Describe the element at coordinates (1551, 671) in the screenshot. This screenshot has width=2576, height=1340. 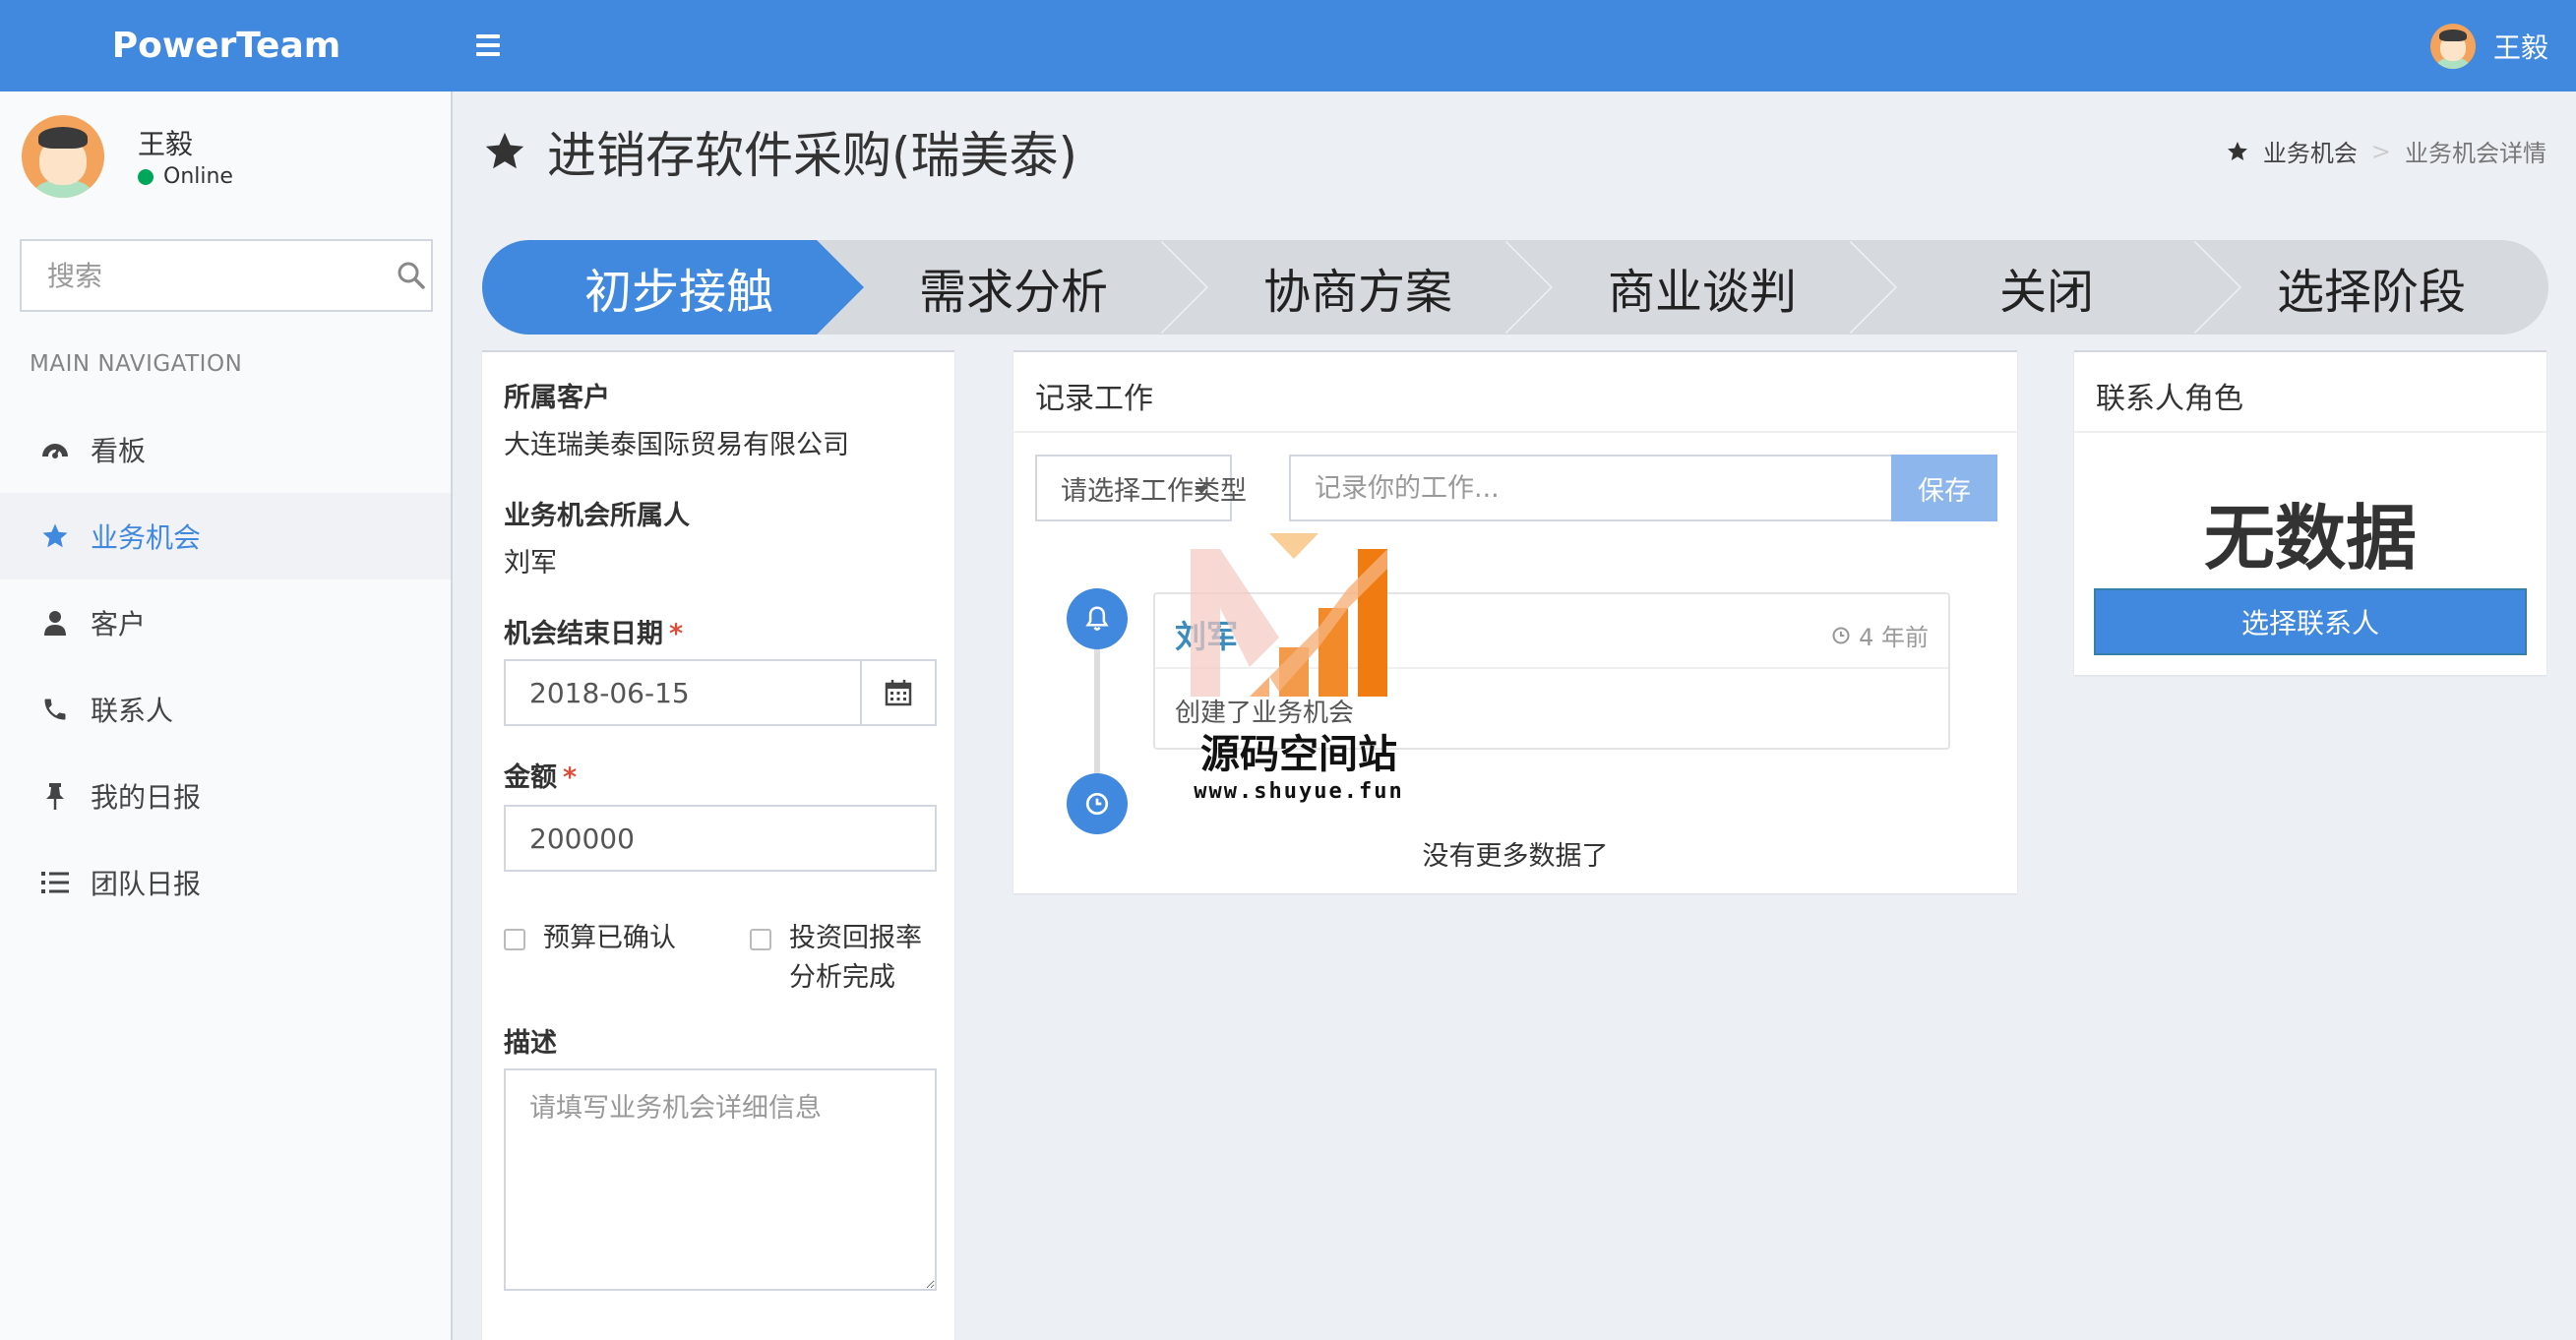
I see `timeline-item: 刘军 4 年前 创建了业务机会` at that location.